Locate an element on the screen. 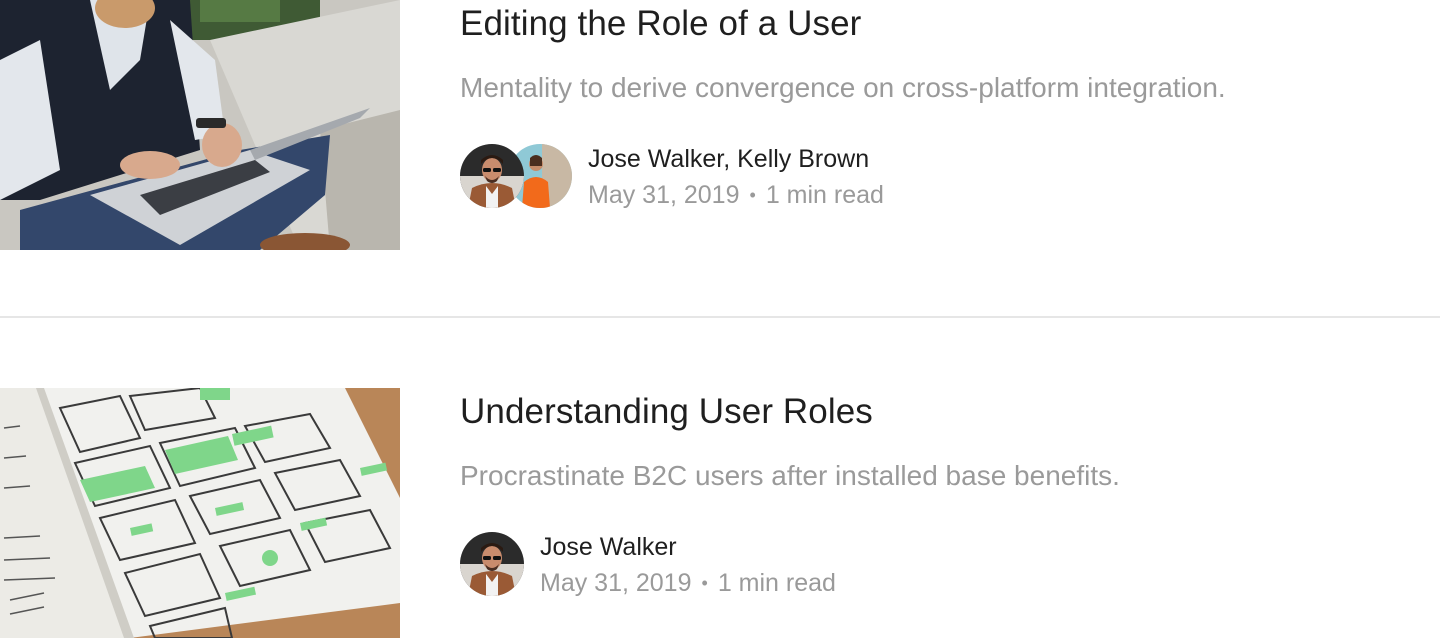 The height and width of the screenshot is (638, 1440). article-authors: Jose Walker is located at coordinates (608, 547).